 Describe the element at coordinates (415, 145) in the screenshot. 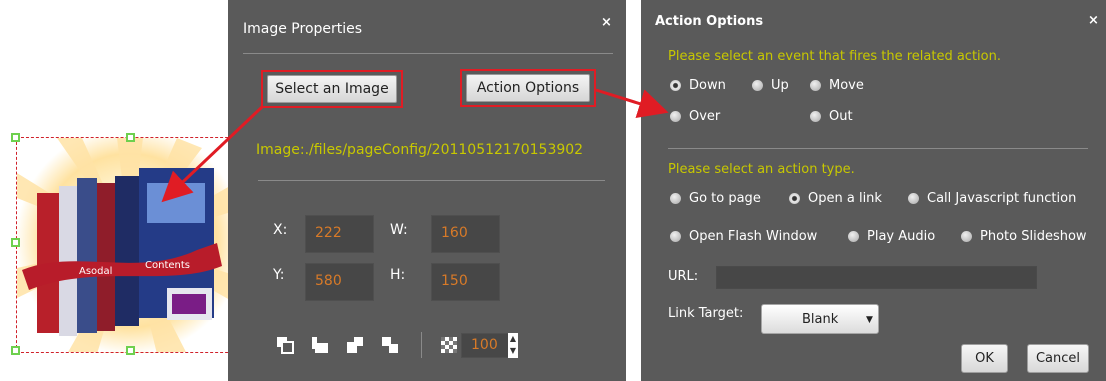

I see `annotation-arrows` at that location.